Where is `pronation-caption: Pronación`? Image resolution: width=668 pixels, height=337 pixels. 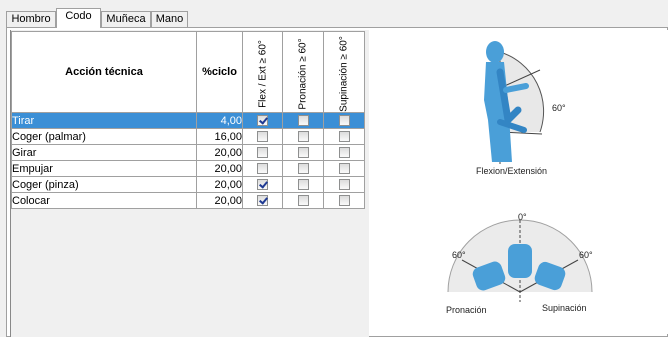 pronation-caption: Pronación is located at coordinates (466, 310).